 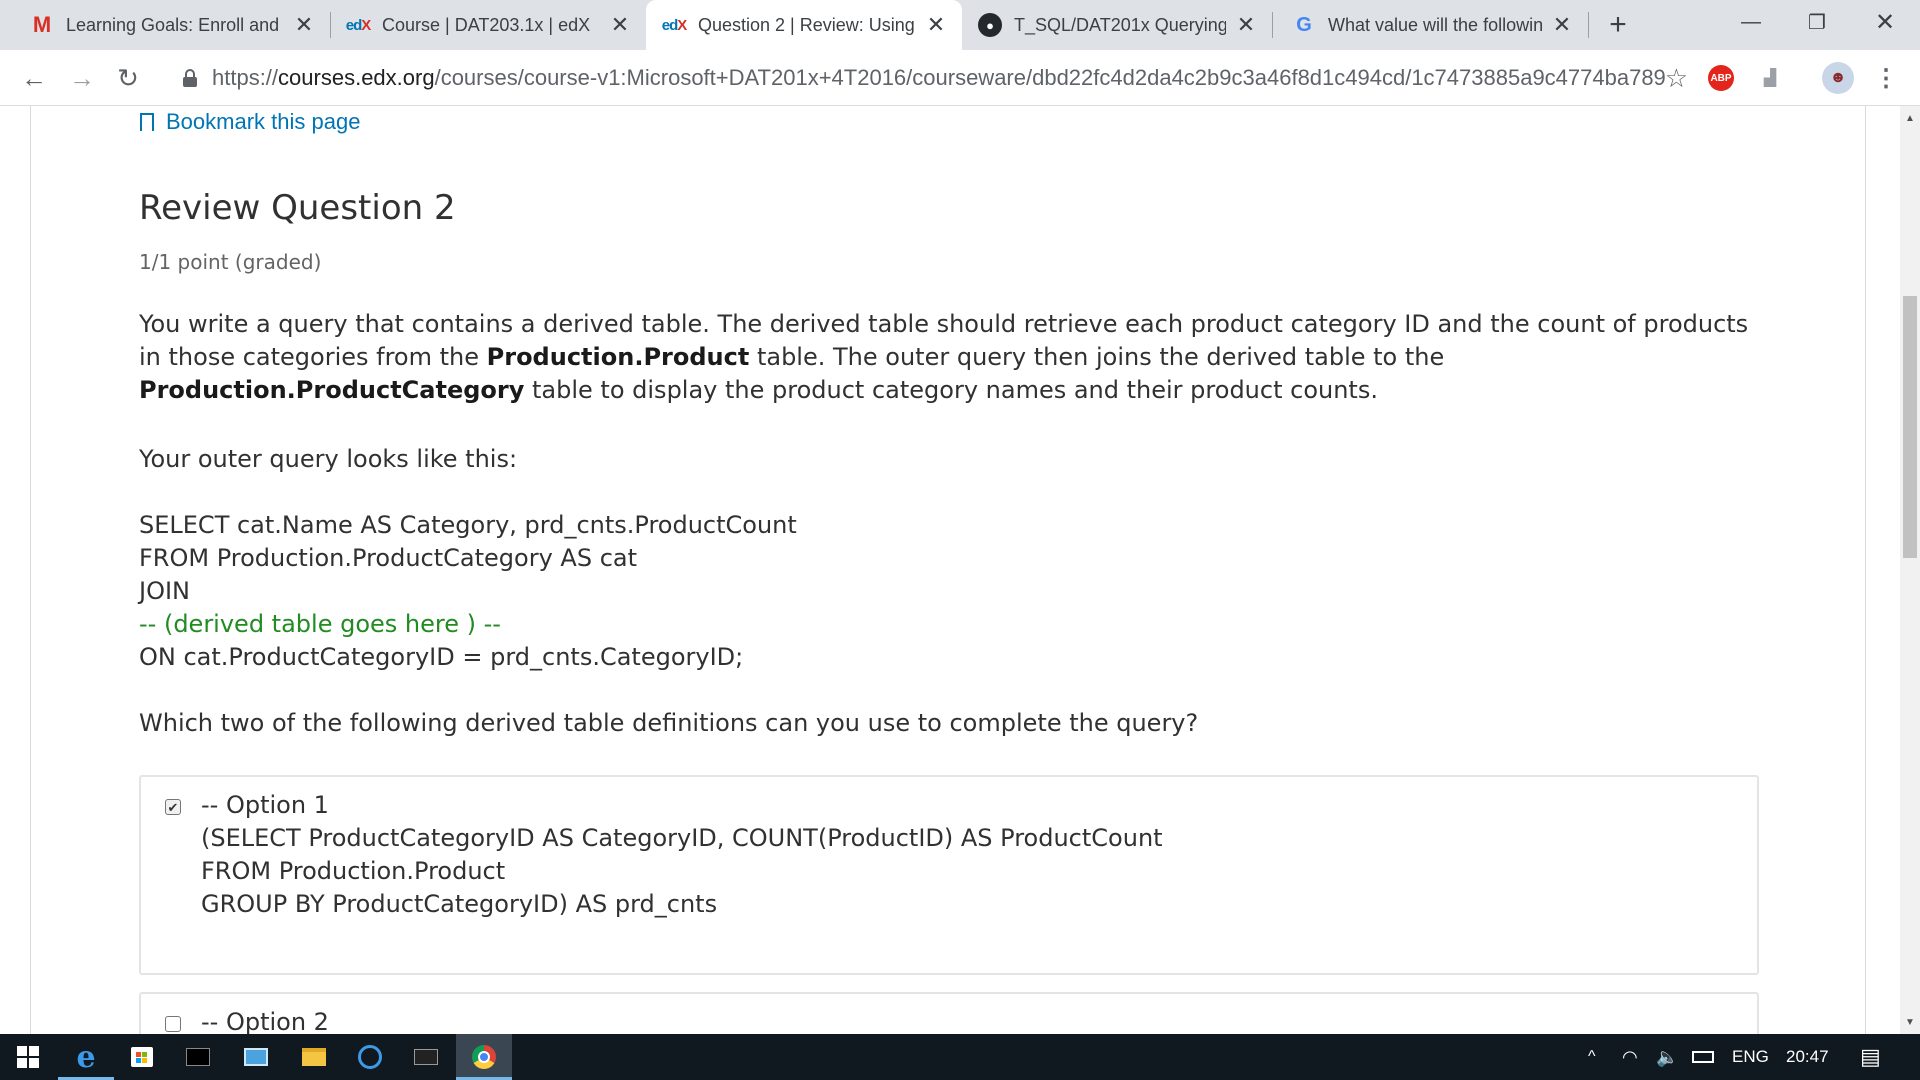 What do you see at coordinates (164, 591) in the screenshot?
I see `query-line: JOIN` at bounding box center [164, 591].